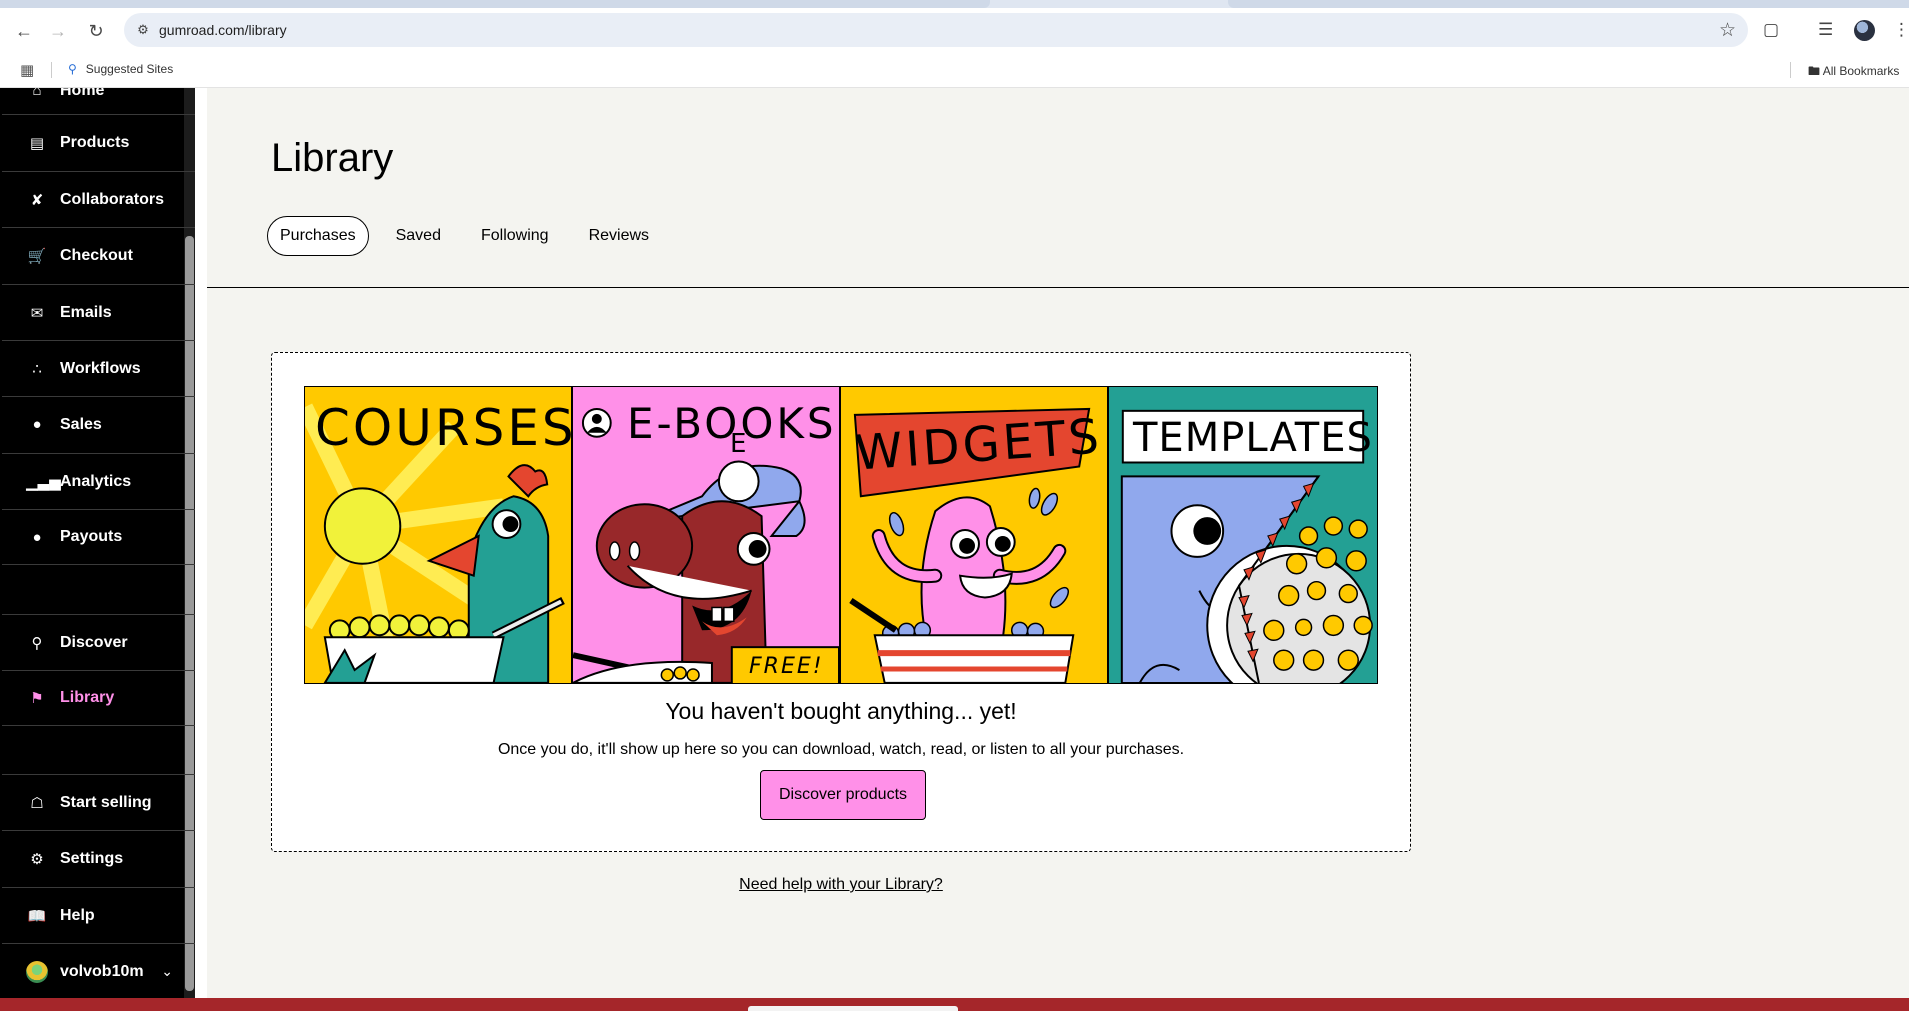  What do you see at coordinates (332, 158) in the screenshot?
I see `page-title: Library` at bounding box center [332, 158].